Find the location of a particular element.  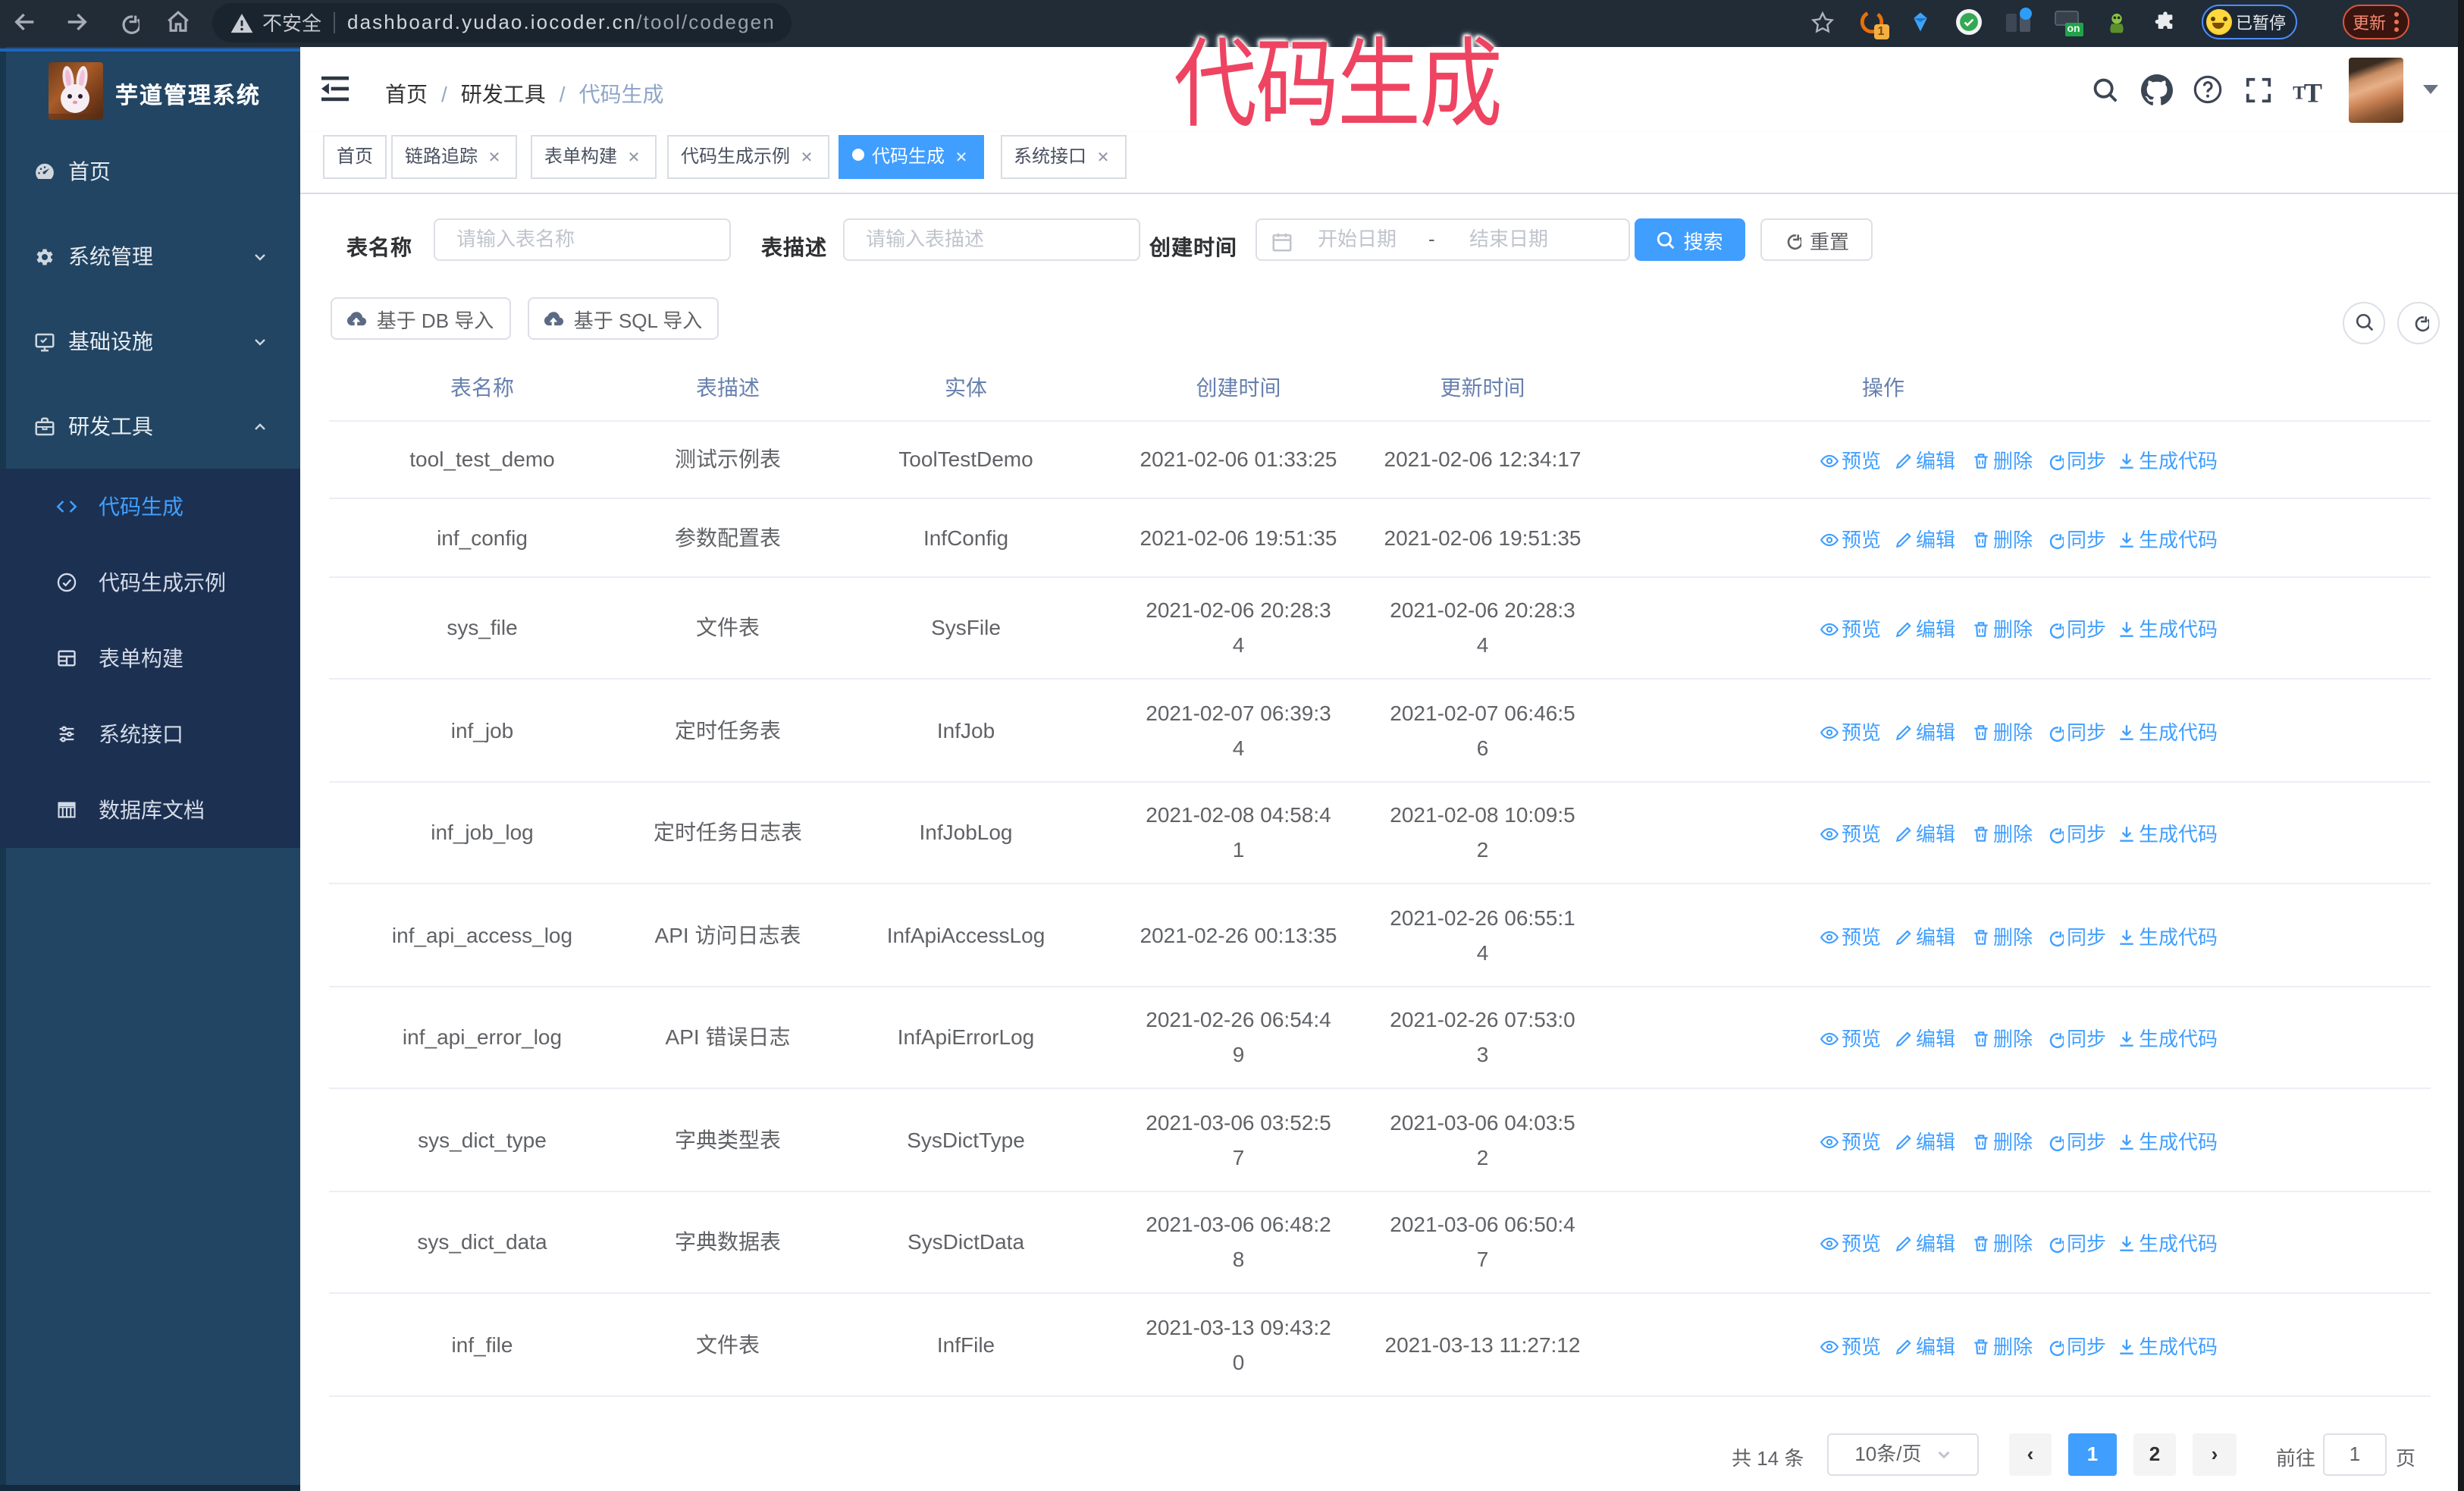

svg-text: T is located at coordinates (2313, 91).